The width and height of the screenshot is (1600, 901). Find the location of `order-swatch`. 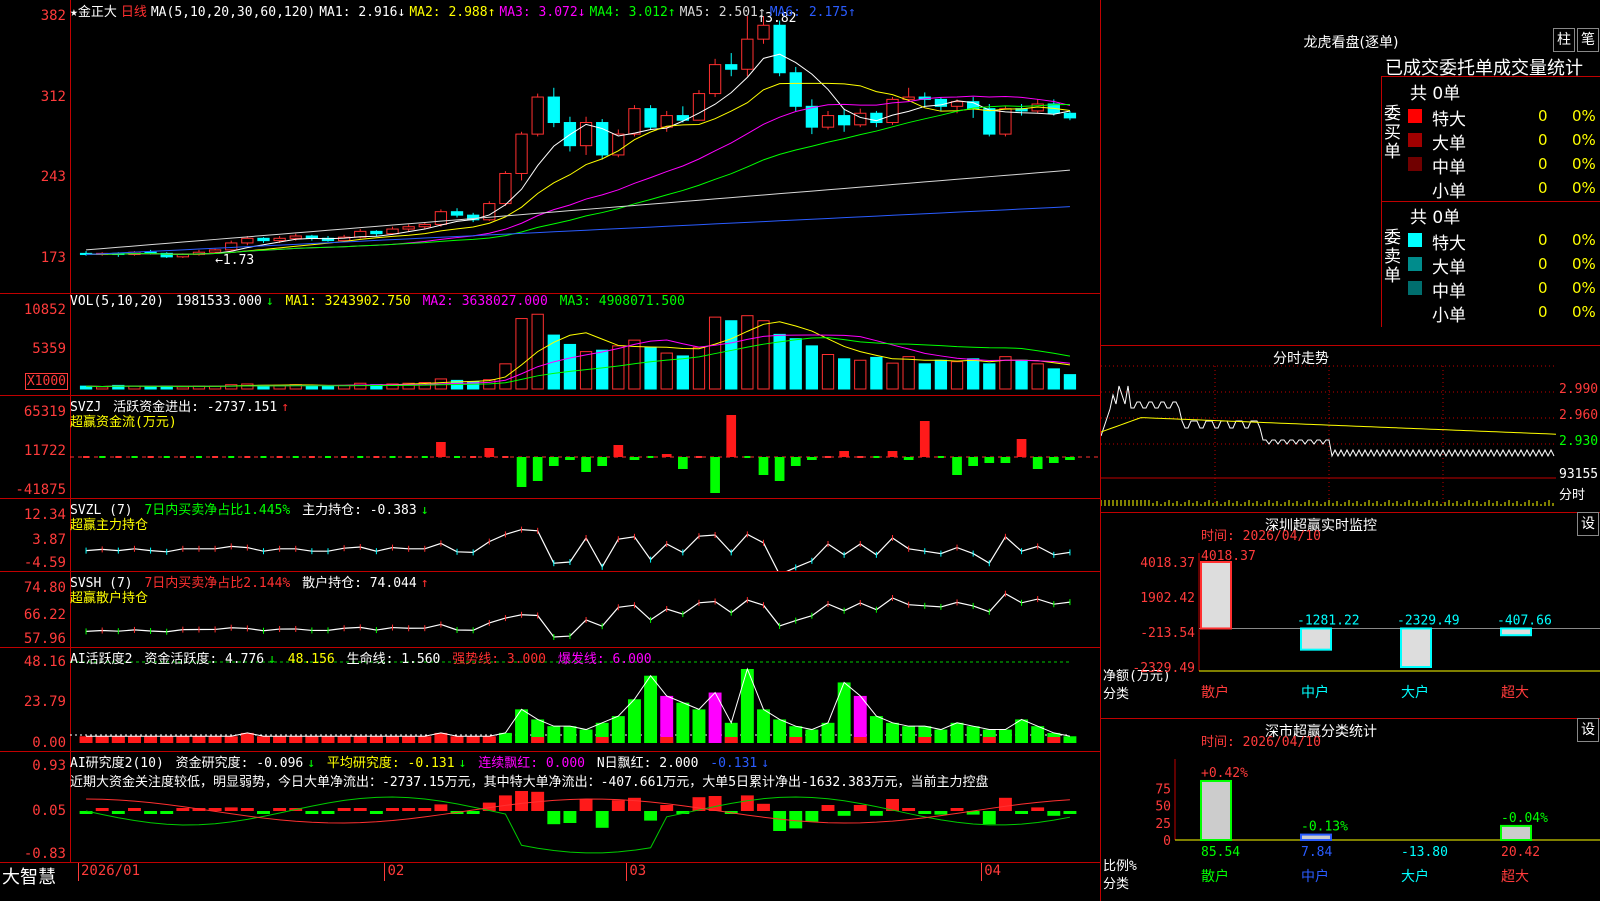

order-swatch is located at coordinates (1415, 264).